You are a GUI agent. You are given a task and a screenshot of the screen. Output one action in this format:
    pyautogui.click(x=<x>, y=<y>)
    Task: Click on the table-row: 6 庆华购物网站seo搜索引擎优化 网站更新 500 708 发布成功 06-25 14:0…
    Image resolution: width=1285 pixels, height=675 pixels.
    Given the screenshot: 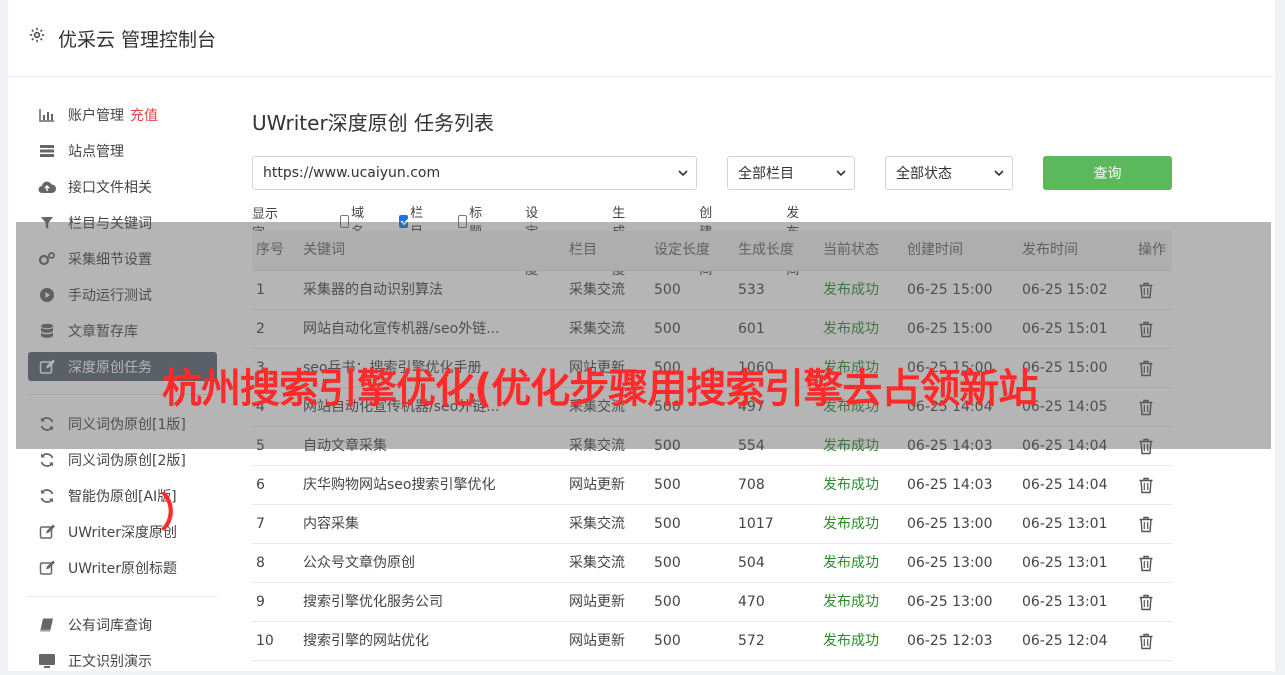 What is the action you would take?
    pyautogui.click(x=712, y=485)
    